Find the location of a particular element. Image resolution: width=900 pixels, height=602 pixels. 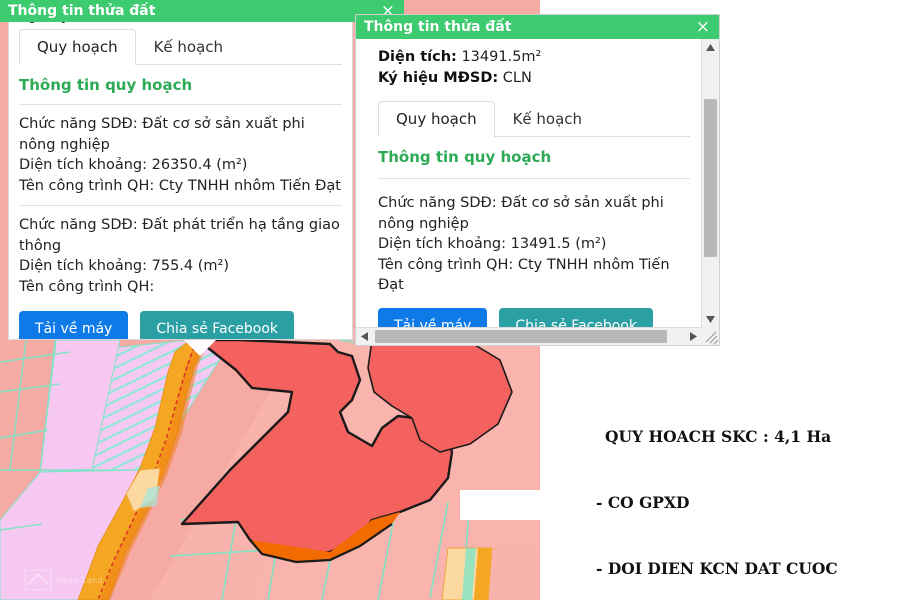

download-button-right: Tải về máy is located at coordinates (433, 317).